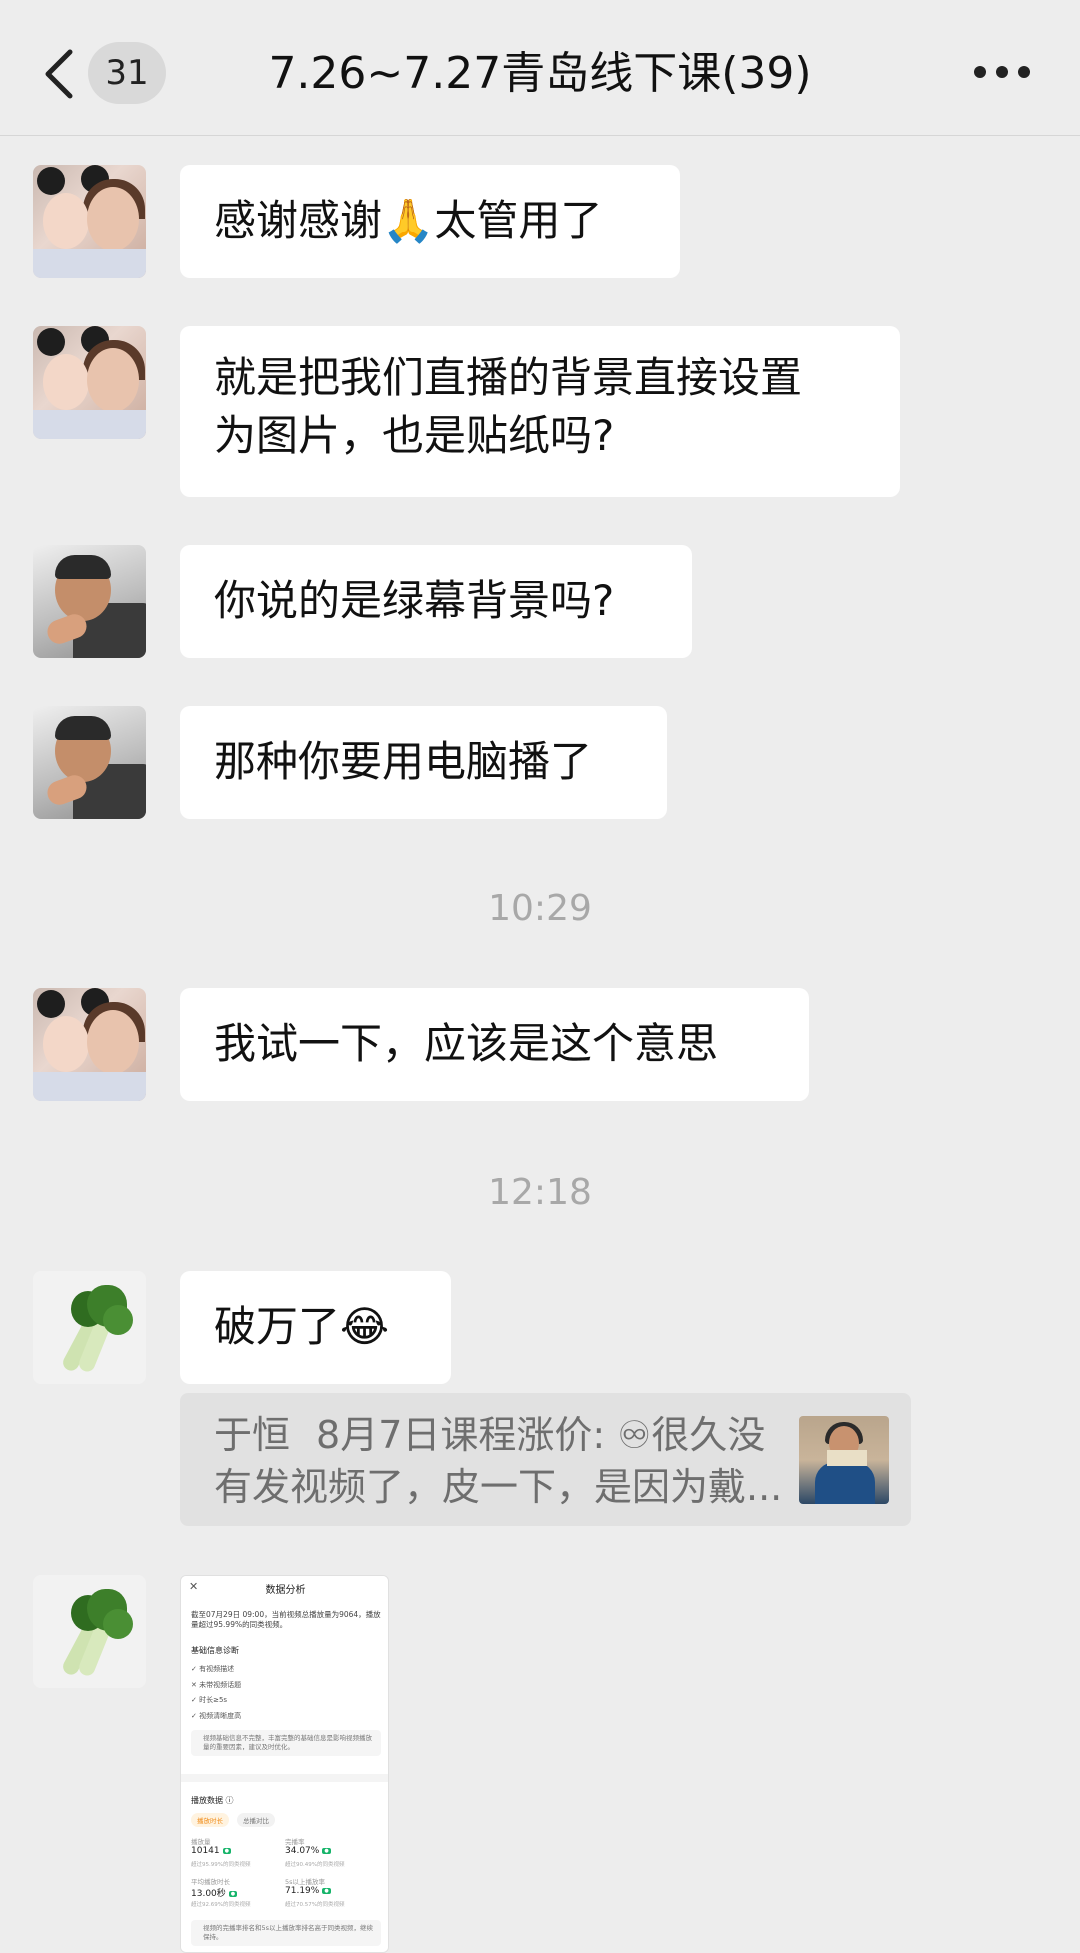 The image size is (1080, 1953). I want to click on screenshot-diag-item: ✓ 时长≥5s, so click(209, 1700).